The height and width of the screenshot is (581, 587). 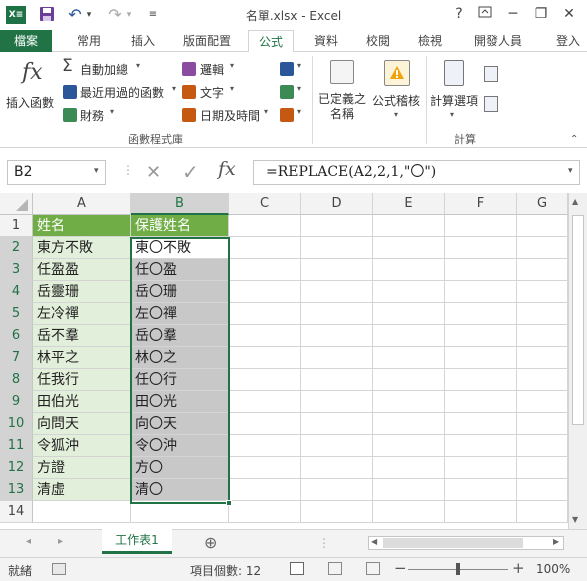 What do you see at coordinates (335, 568) in the screenshot?
I see `page-layout-view-icon` at bounding box center [335, 568].